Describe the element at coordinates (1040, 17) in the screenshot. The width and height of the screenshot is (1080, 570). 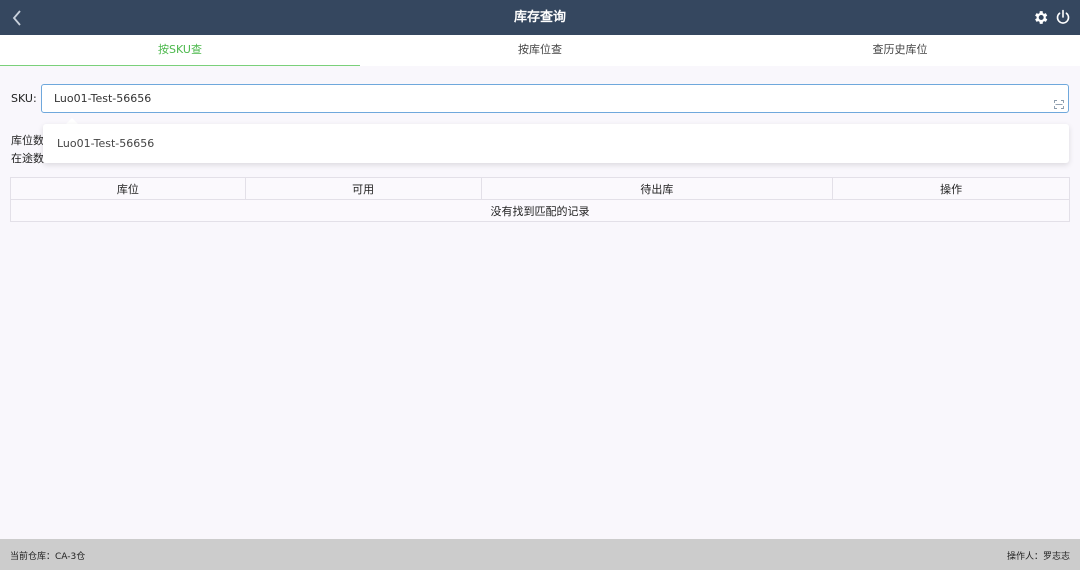
I see `gear-icon` at that location.